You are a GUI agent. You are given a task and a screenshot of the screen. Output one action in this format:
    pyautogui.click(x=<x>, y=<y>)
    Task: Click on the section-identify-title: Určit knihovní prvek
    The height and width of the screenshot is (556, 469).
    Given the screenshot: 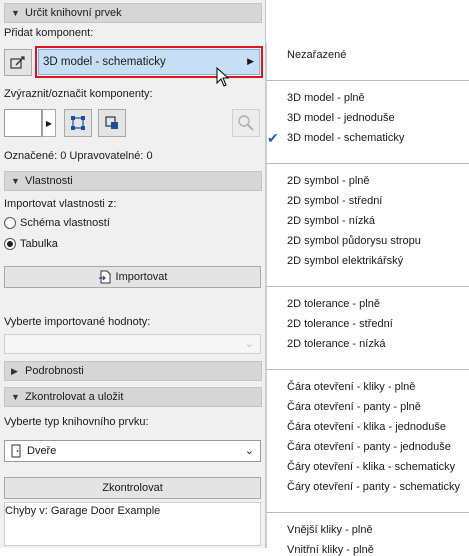 What is the action you would take?
    pyautogui.click(x=73, y=13)
    